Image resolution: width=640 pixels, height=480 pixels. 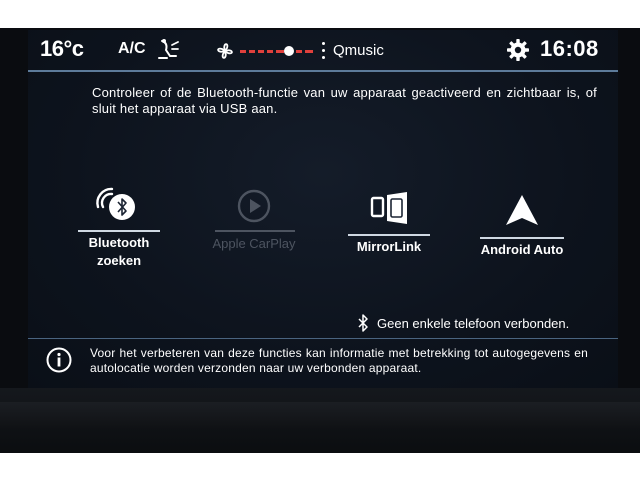 I want to click on clock: 16:08, so click(x=569, y=48).